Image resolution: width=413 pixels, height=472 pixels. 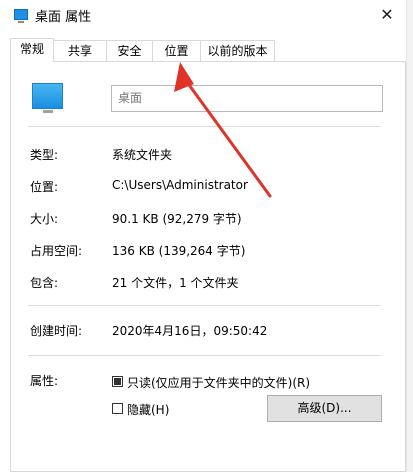 I want to click on tab-location: 位置, so click(x=176, y=50).